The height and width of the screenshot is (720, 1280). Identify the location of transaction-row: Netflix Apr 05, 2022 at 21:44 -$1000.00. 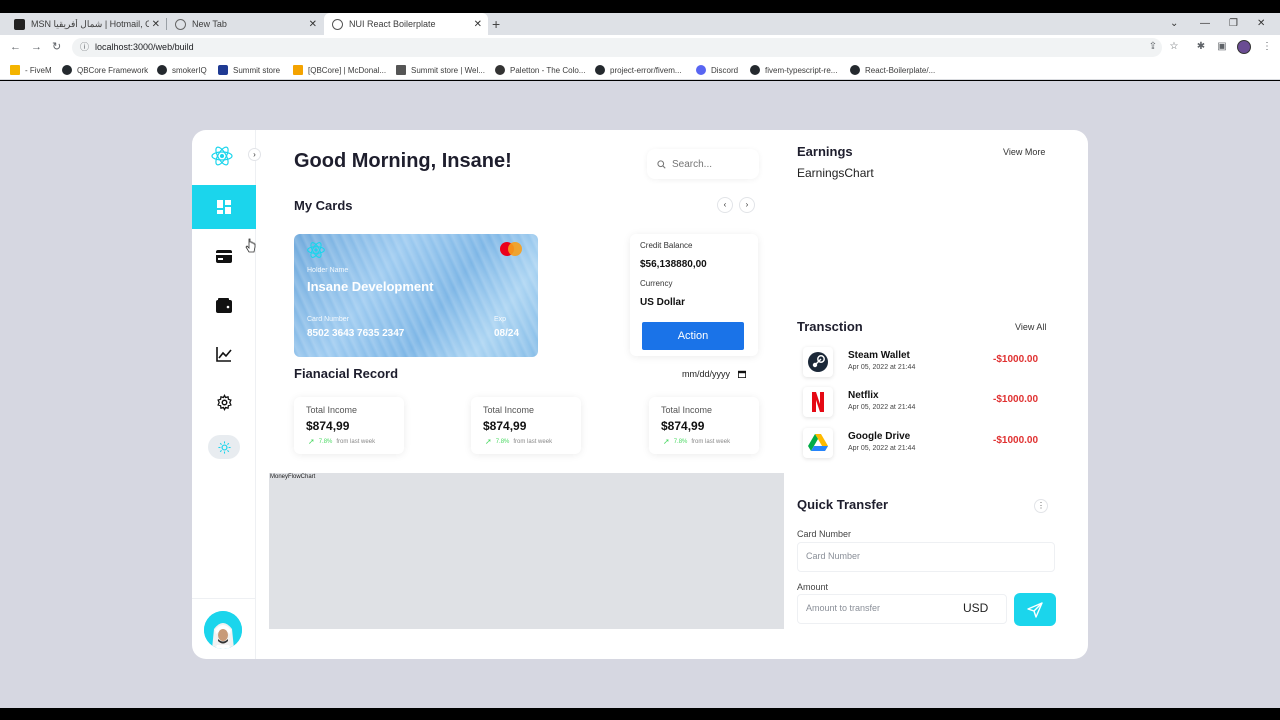
(927, 402).